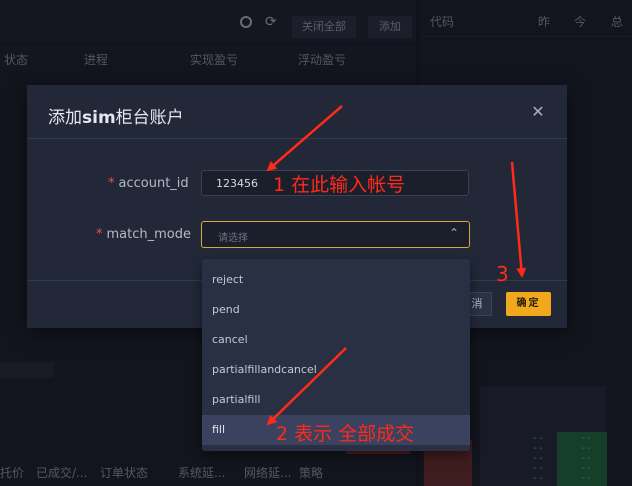 The width and height of the screenshot is (632, 486). What do you see at coordinates (502, 274) in the screenshot?
I see `annotation-3: 3` at bounding box center [502, 274].